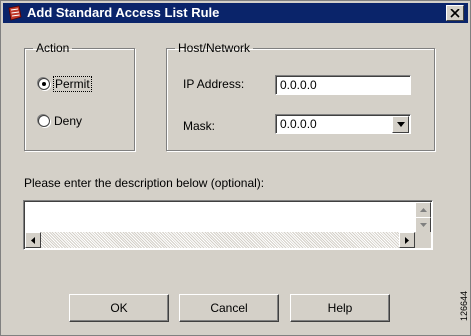 Image resolution: width=471 pixels, height=336 pixels. I want to click on deny-label: Deny, so click(68, 121).